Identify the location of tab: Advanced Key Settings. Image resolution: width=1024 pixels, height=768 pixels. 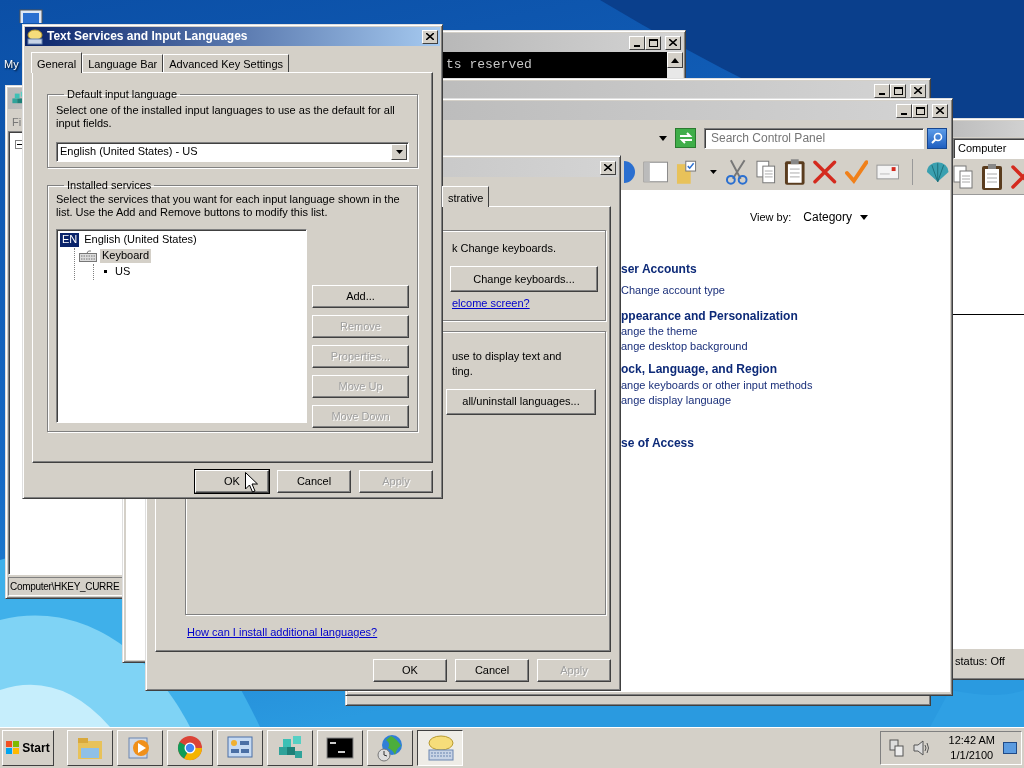
(226, 63).